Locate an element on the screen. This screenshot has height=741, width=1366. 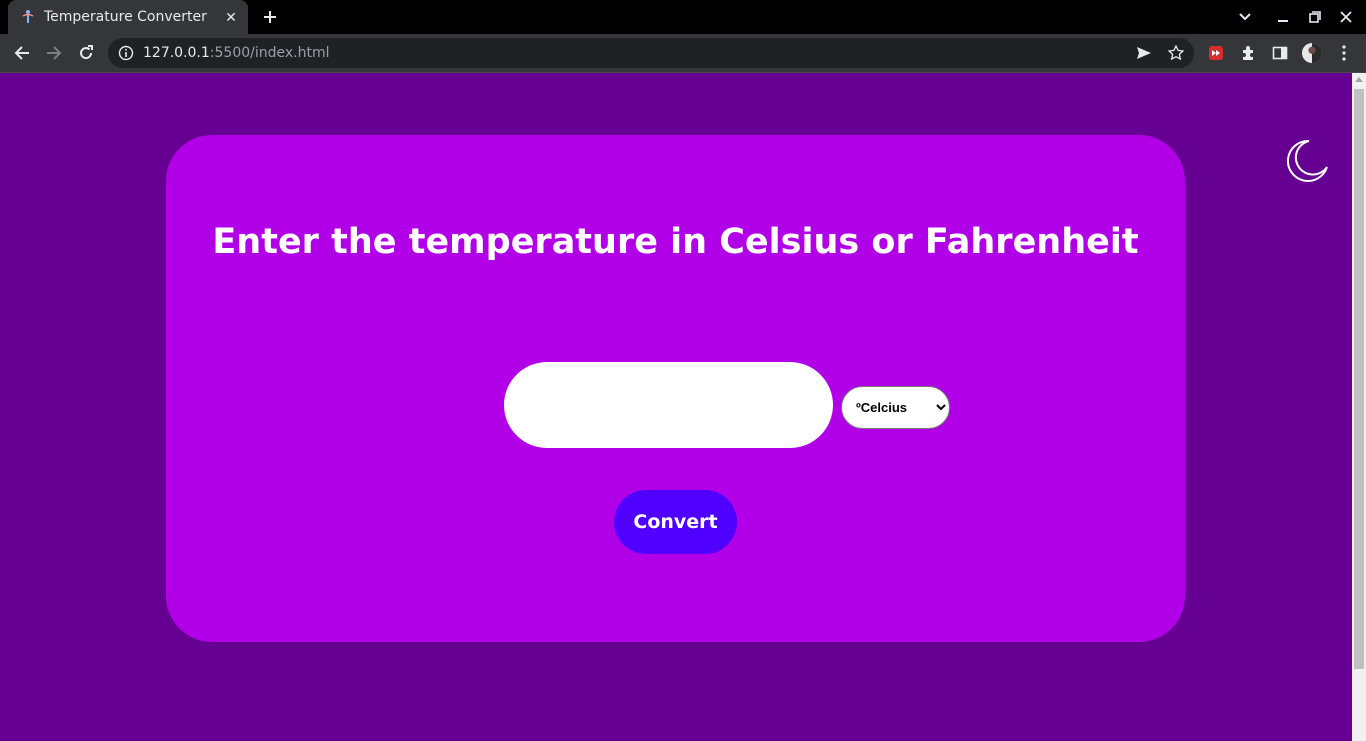
temperature-input is located at coordinates (668, 405).